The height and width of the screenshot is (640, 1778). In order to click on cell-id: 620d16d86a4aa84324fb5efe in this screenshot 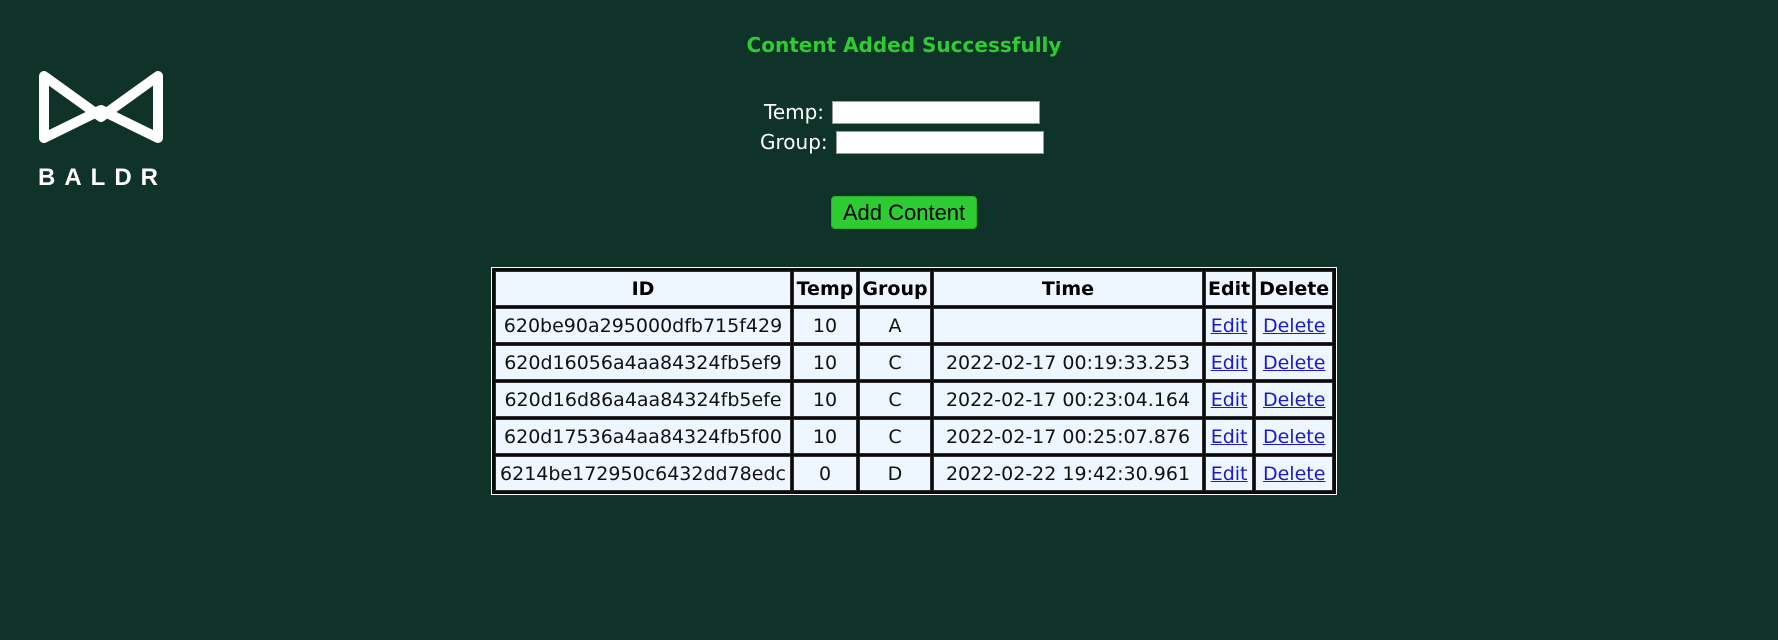, I will do `click(643, 399)`.